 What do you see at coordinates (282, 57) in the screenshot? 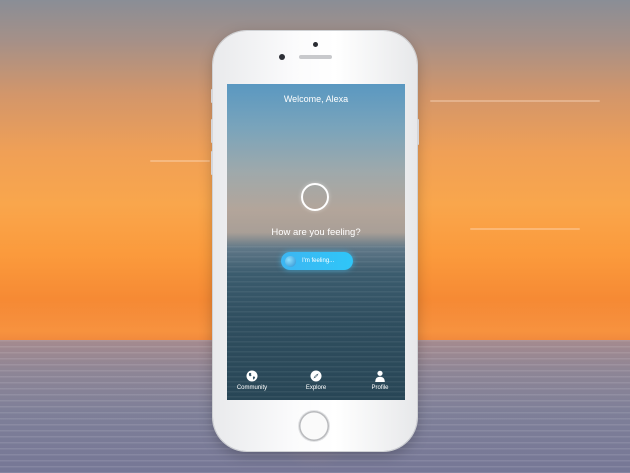
I see `front-camera` at bounding box center [282, 57].